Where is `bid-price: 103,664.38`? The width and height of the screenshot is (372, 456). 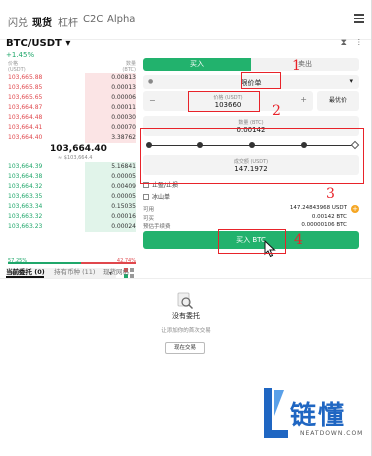 bid-price: 103,664.38 is located at coordinates (25, 176).